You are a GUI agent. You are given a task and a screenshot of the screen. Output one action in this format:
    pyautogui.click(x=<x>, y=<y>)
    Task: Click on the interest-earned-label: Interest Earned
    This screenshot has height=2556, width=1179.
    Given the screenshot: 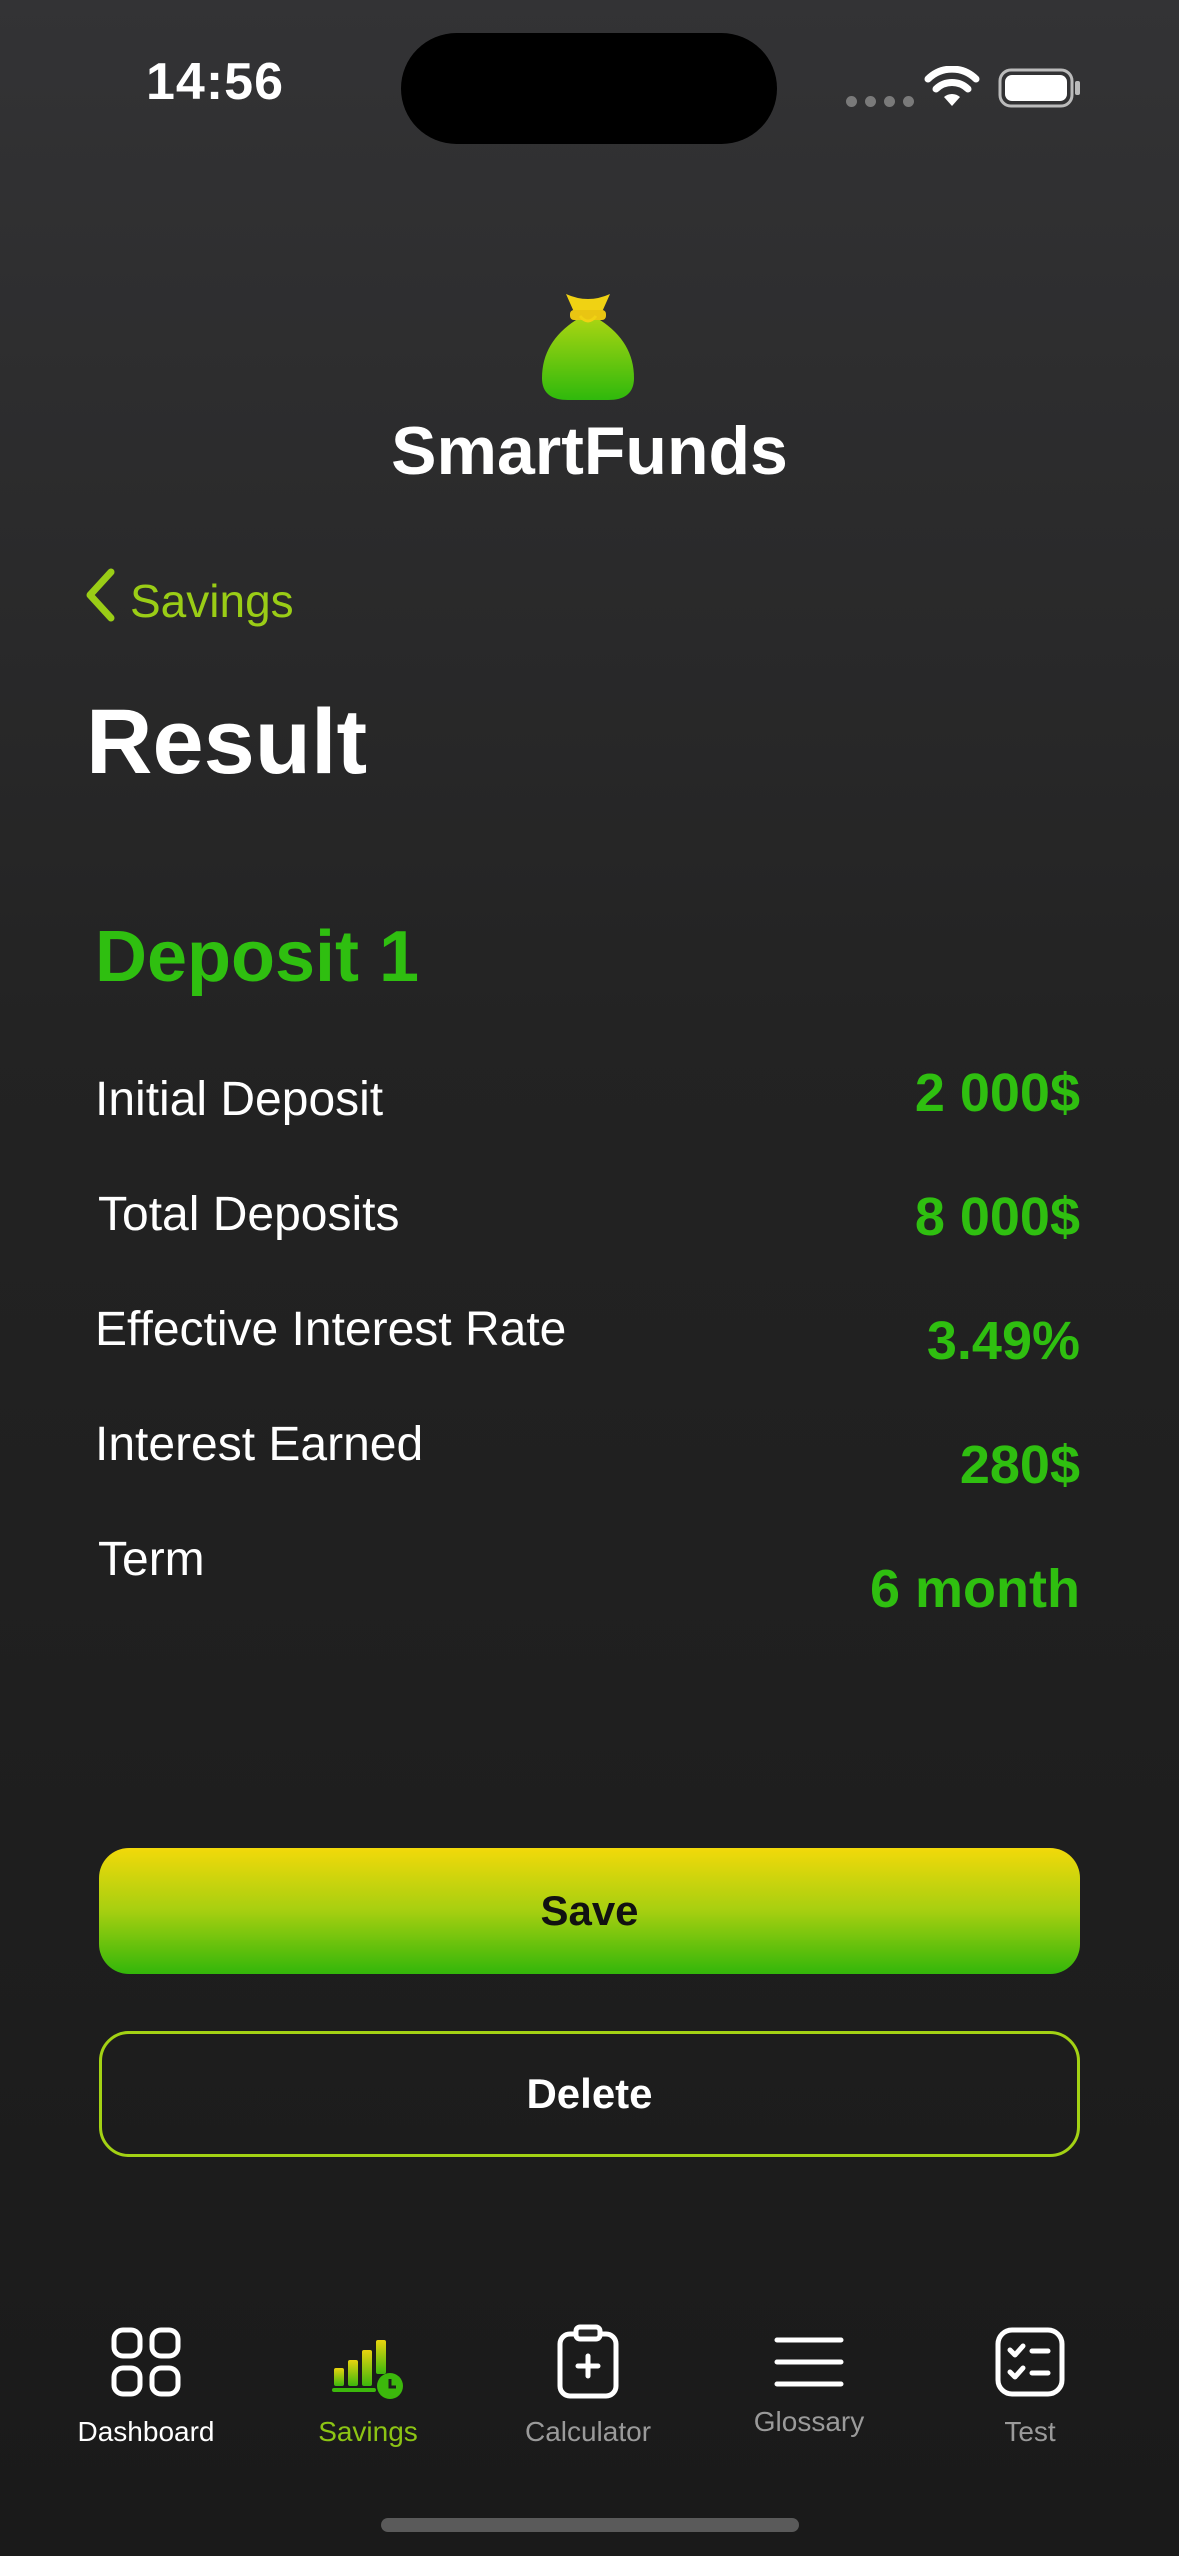 What is the action you would take?
    pyautogui.click(x=259, y=1444)
    